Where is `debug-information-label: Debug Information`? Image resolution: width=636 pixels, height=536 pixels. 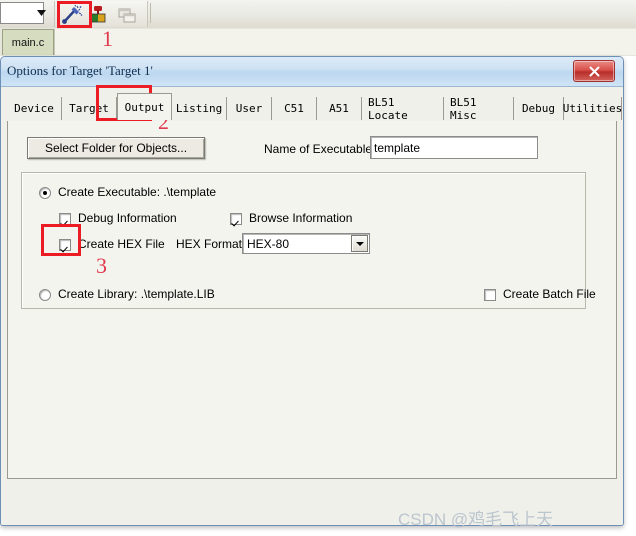 debug-information-label: Debug Information is located at coordinates (127, 218).